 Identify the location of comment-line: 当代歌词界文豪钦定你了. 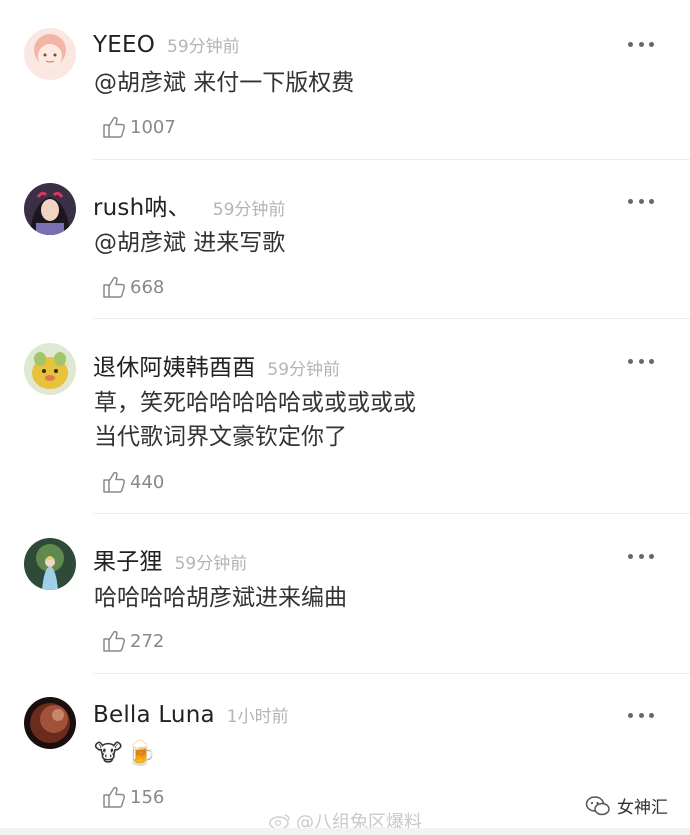
(220, 437).